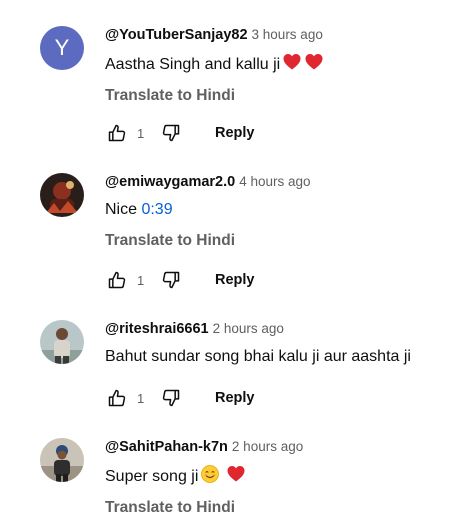 The width and height of the screenshot is (474, 526). Describe the element at coordinates (170, 182) in the screenshot. I see `author-name: @emiwaygamar2.0` at that location.